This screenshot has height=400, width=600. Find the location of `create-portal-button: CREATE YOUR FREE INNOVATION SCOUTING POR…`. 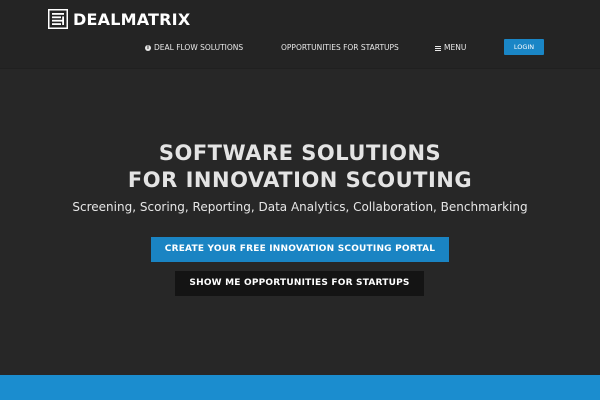

create-portal-button: CREATE YOUR FREE INNOVATION SCOUTING POR… is located at coordinates (300, 249).